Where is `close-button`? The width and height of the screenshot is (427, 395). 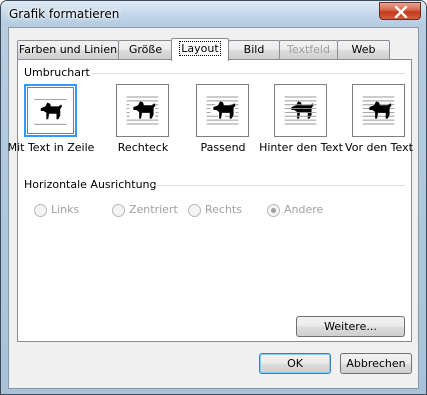
close-button is located at coordinates (400, 11).